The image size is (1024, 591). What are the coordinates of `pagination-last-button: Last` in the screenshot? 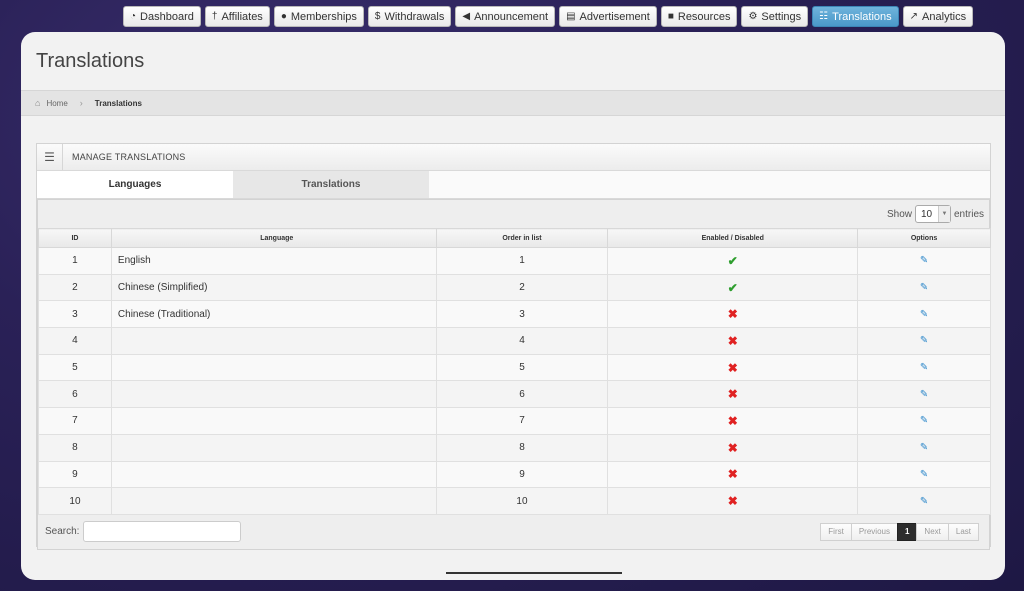 It's located at (963, 531).